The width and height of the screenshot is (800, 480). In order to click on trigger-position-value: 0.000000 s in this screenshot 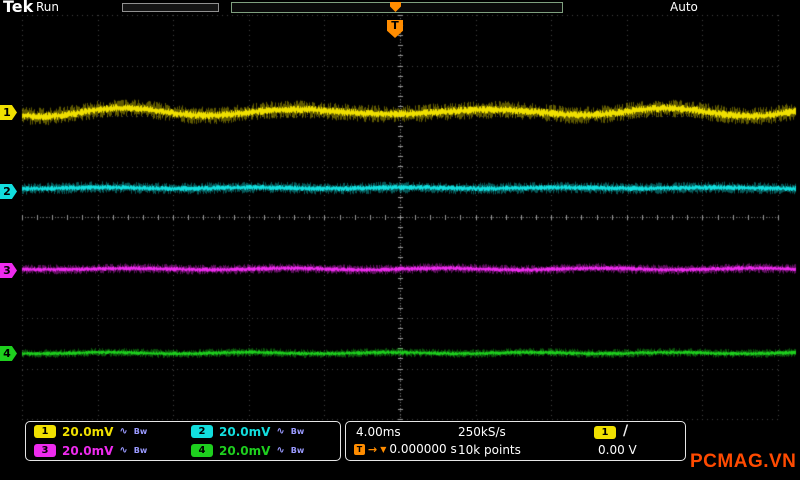, I will do `click(423, 449)`.